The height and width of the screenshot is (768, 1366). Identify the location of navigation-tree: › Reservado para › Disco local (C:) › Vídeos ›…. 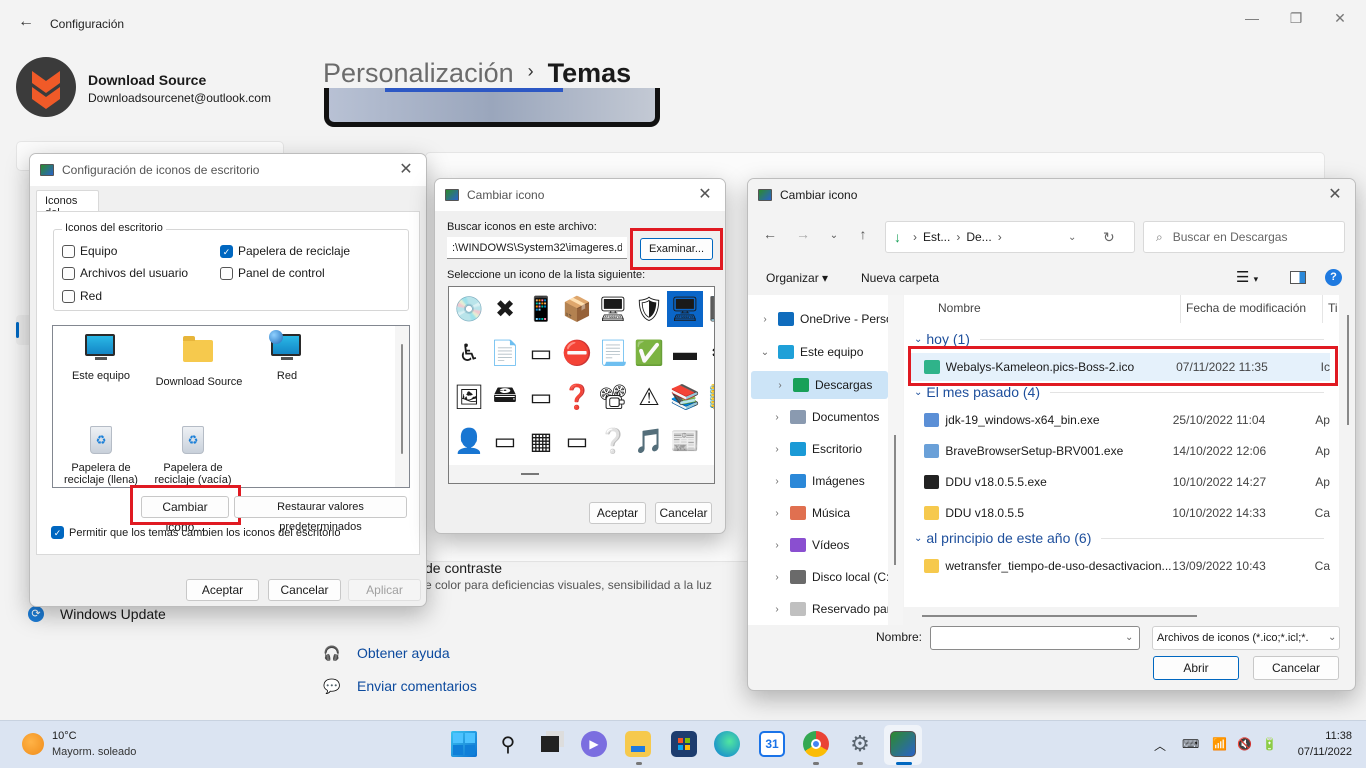
(825, 460).